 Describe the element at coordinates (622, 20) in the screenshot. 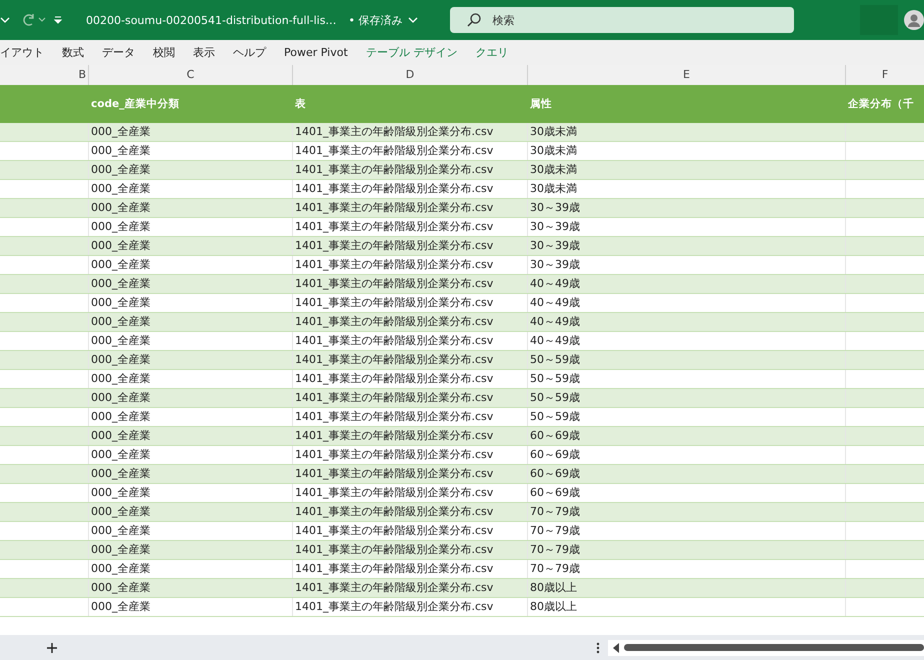

I see `search-field: 検索` at that location.